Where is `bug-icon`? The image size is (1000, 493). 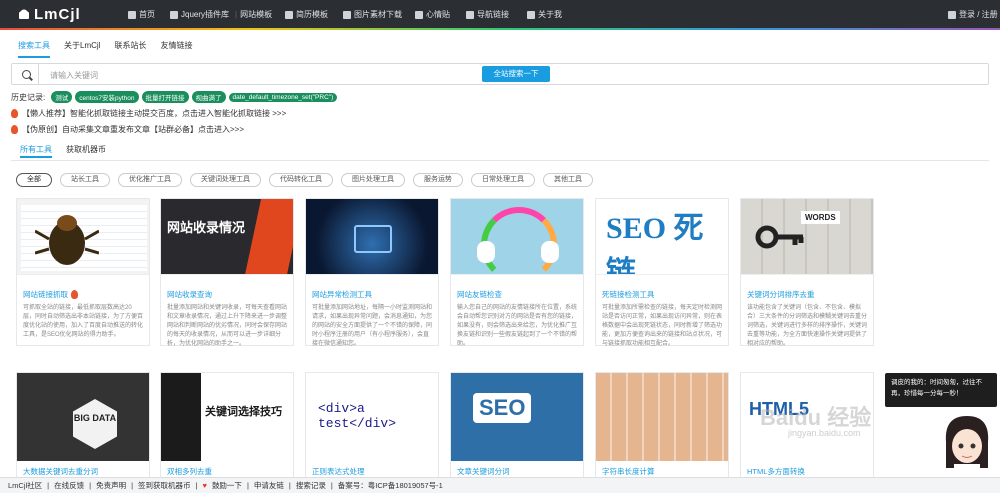
bug-icon is located at coordinates (67, 240).